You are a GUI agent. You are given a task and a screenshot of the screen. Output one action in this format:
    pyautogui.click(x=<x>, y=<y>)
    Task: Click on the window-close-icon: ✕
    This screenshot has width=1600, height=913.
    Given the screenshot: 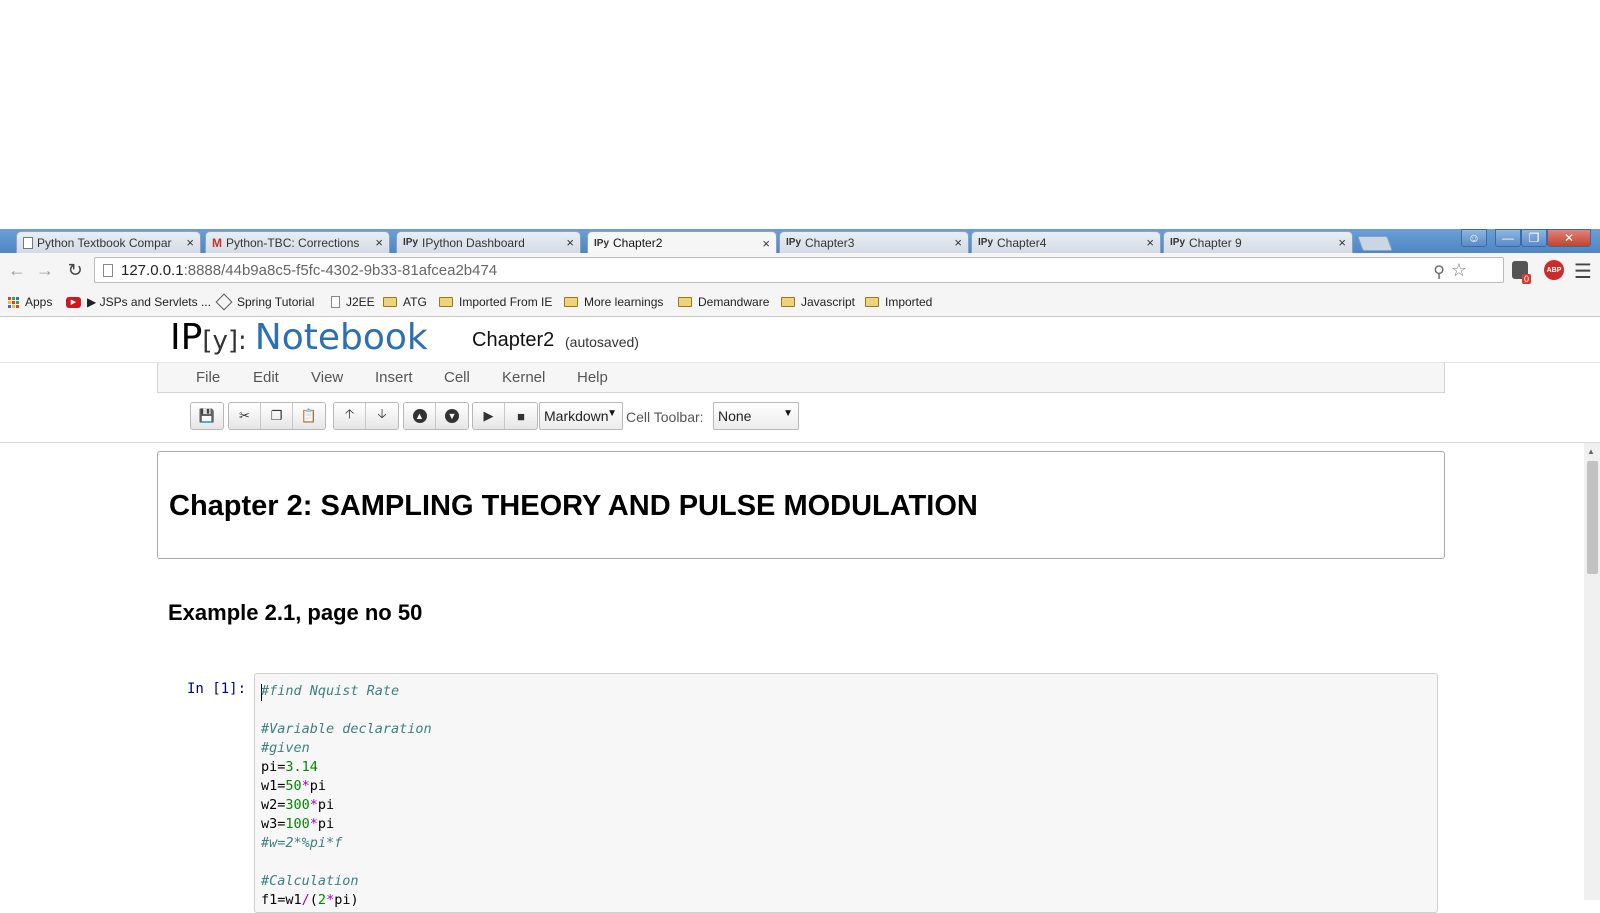 What is the action you would take?
    pyautogui.click(x=1569, y=238)
    